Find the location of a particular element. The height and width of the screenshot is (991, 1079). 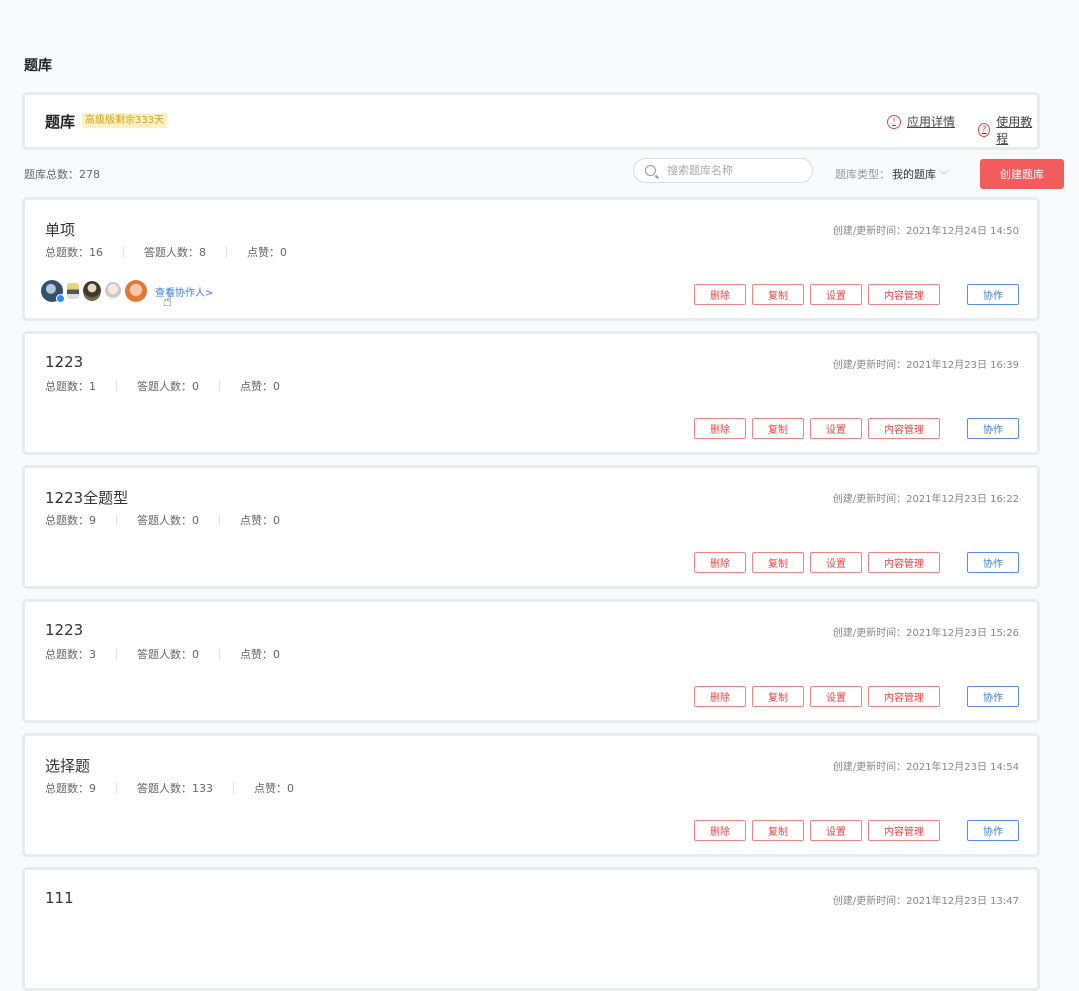

bank-stats: 总题数： 16 答题人数： 8 点赞： 0 is located at coordinates (166, 252).